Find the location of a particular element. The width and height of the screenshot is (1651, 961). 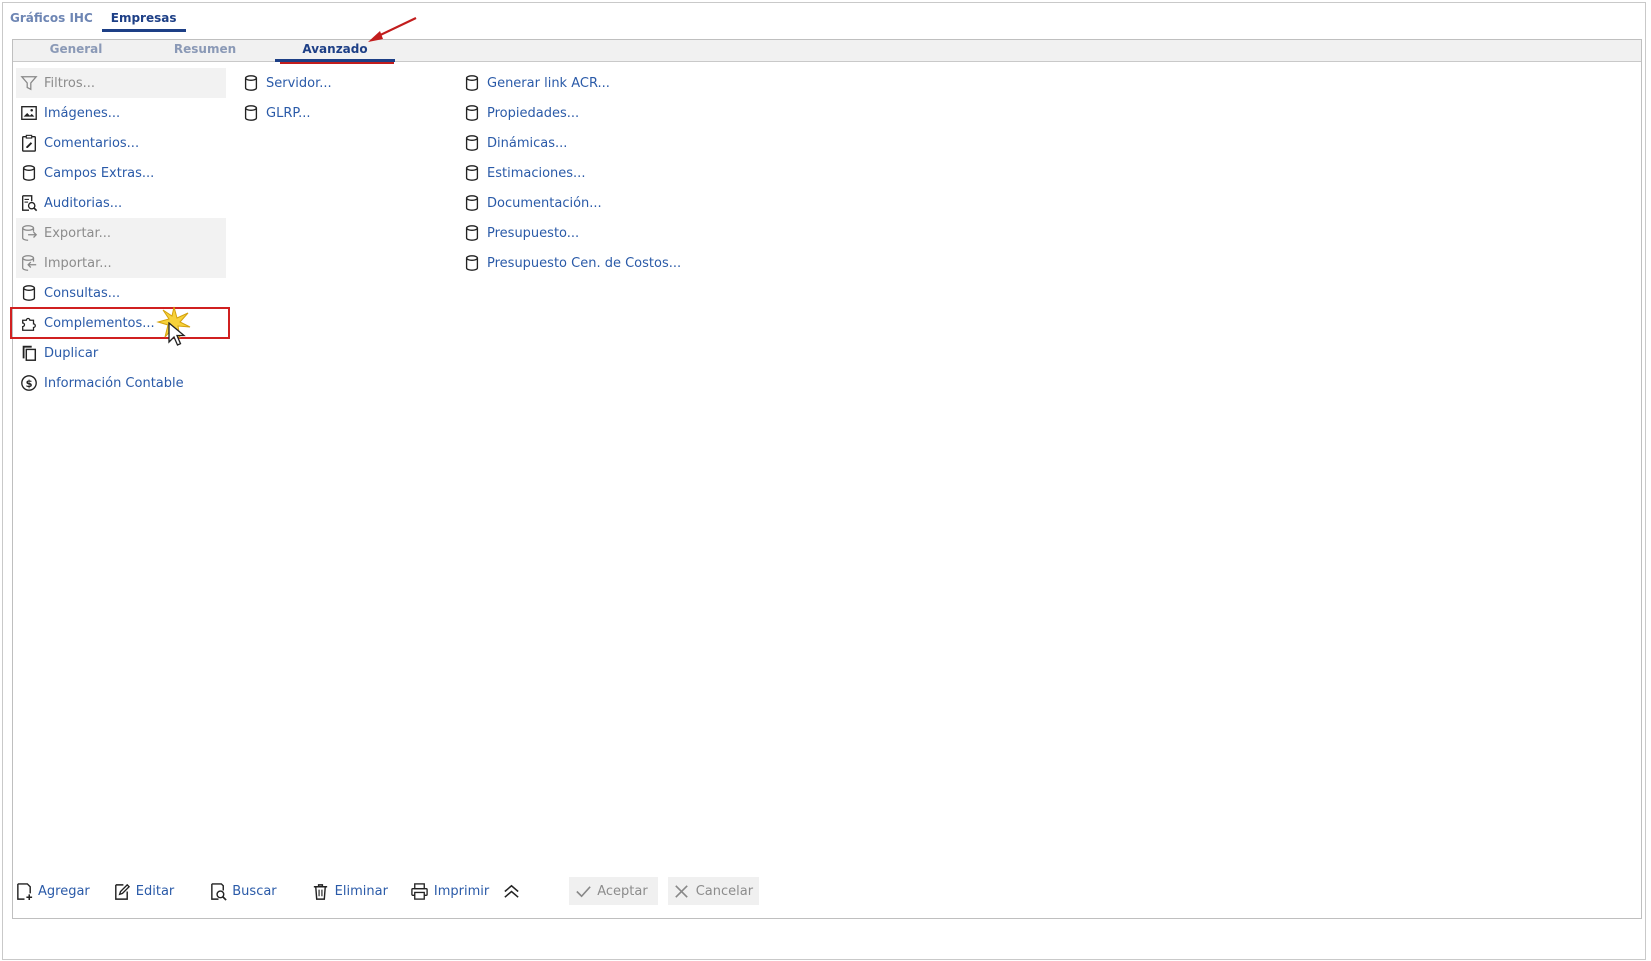

edit-button: Editar is located at coordinates (143, 891).